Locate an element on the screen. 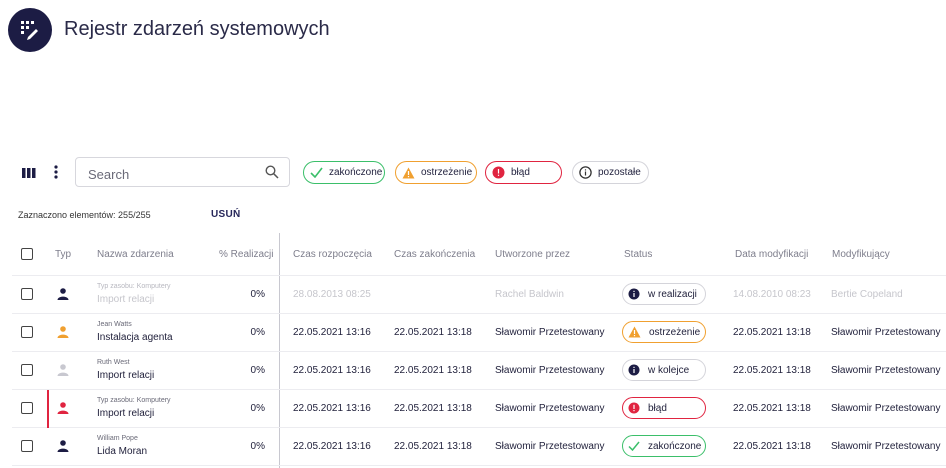 Image resolution: width=946 pixels, height=468 pixels. status-badge: zakończone is located at coordinates (664, 446).